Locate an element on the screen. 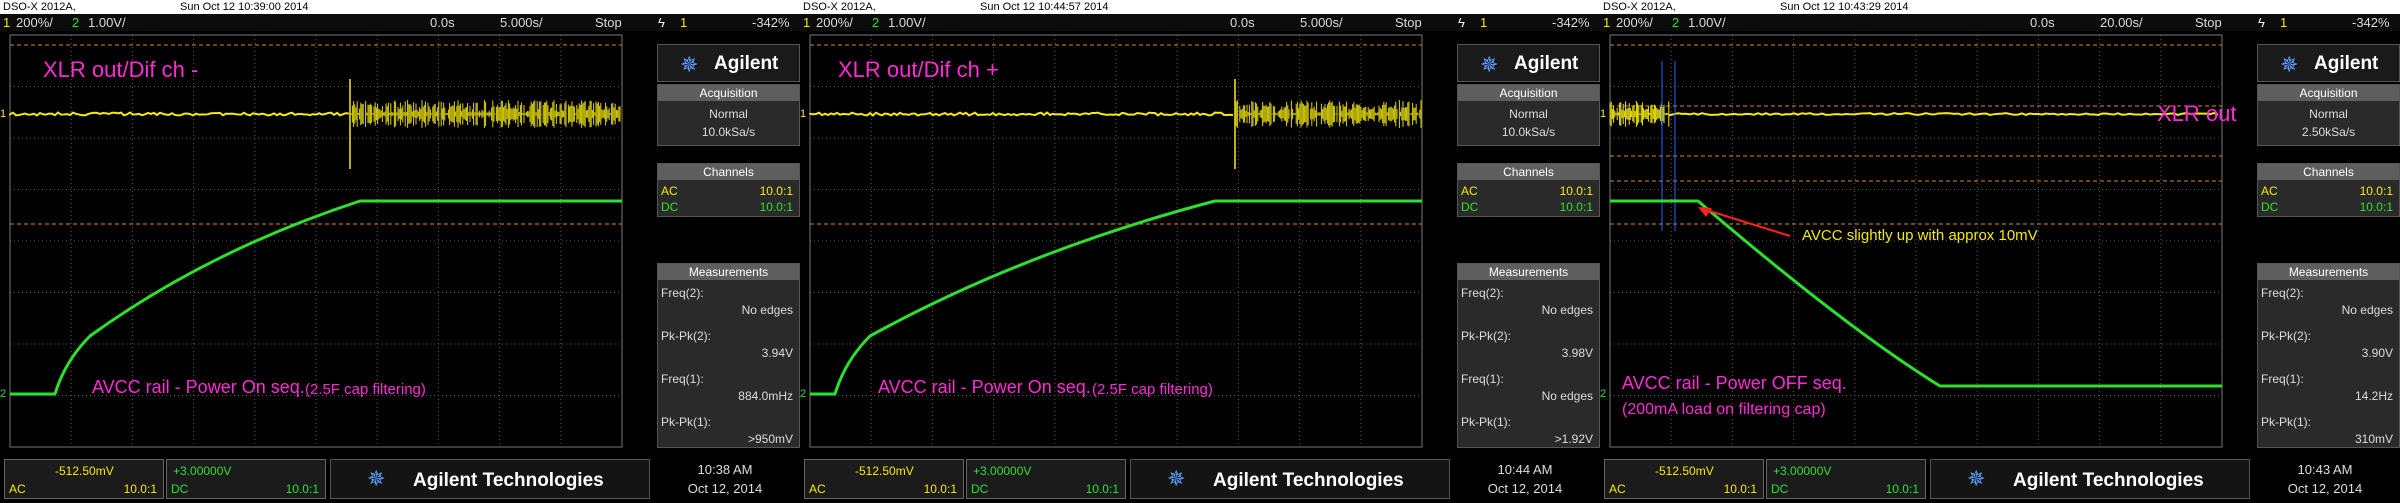  ch1-probe: 10.0:1 is located at coordinates (2376, 191).